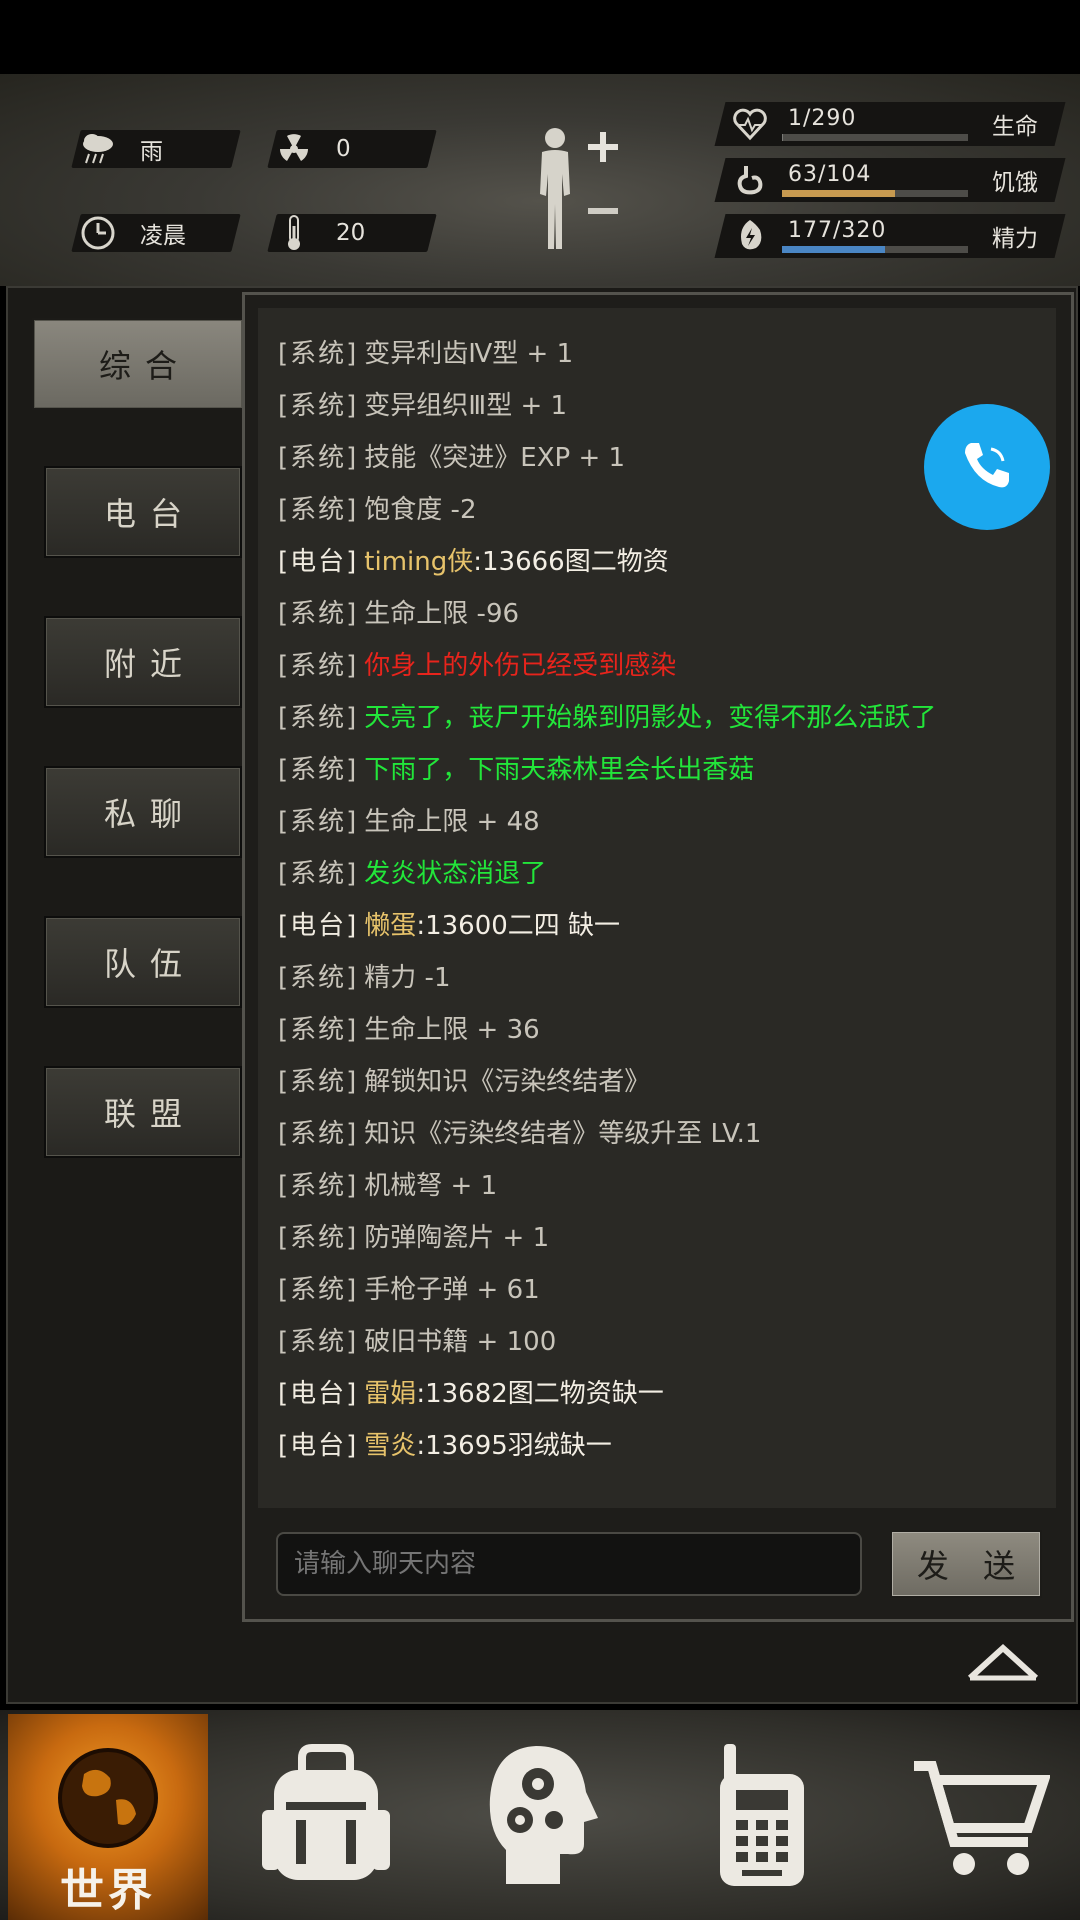 Image resolution: width=1080 pixels, height=1920 pixels. I want to click on chat-message: [电台] 雪炎:13695羽绒缺一, so click(445, 1446).